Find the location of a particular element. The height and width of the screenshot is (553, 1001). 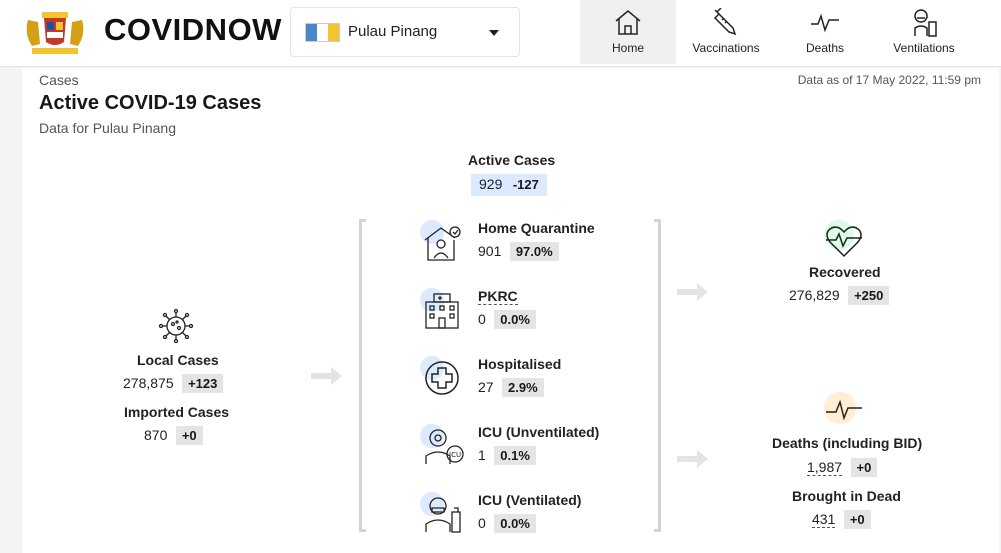

nav-tab-vaccinations: Vaccinations is located at coordinates (726, 32).